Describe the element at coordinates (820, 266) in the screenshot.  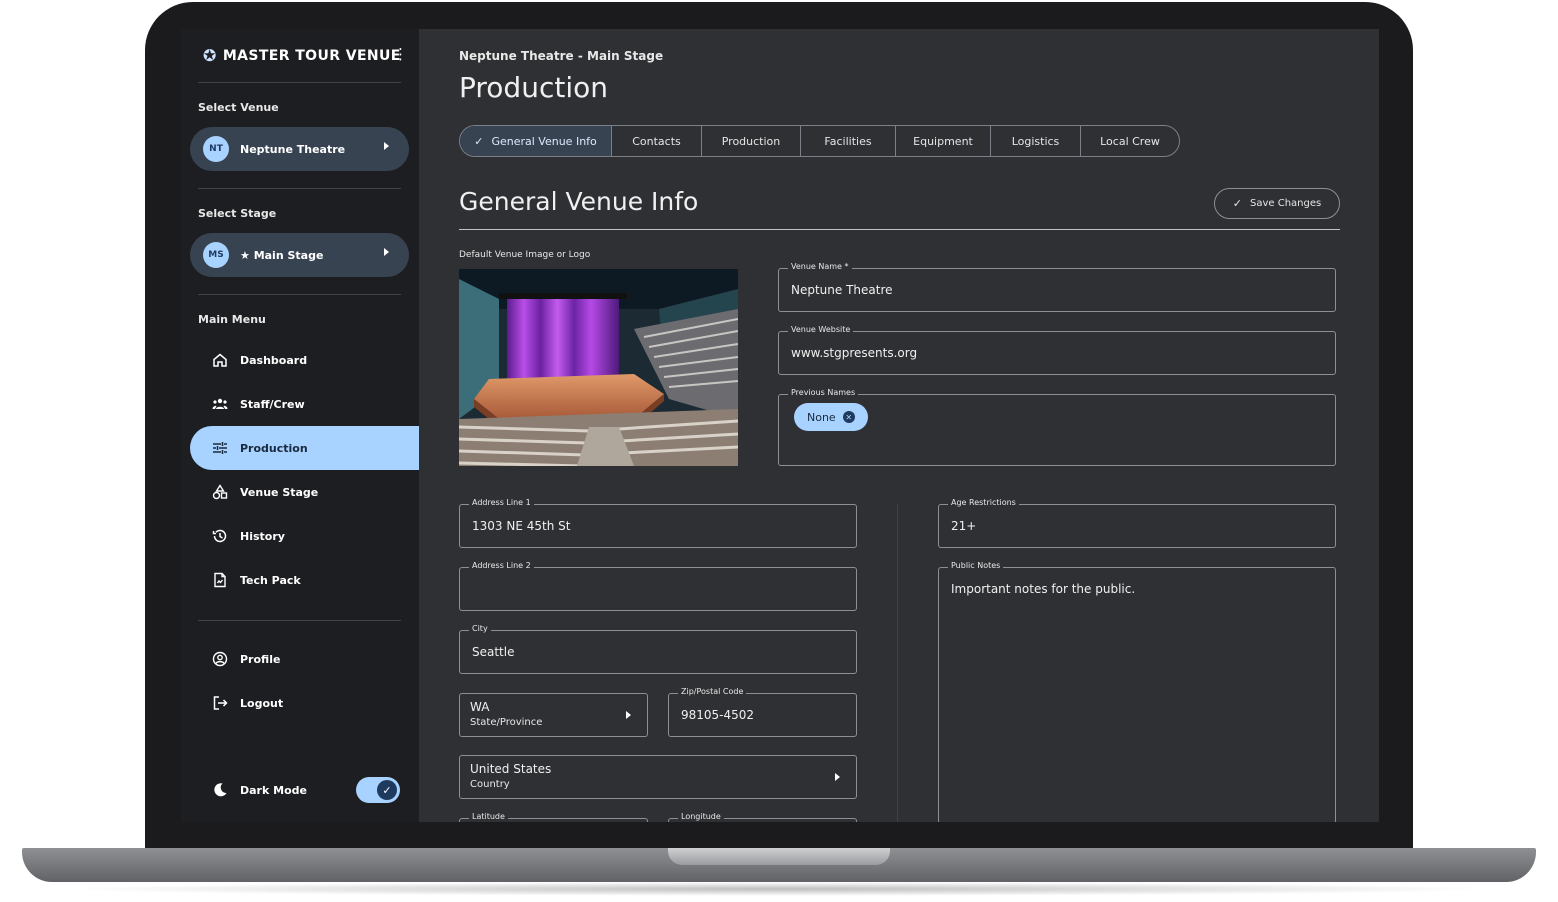
I see `field-label: Venue Name *` at that location.